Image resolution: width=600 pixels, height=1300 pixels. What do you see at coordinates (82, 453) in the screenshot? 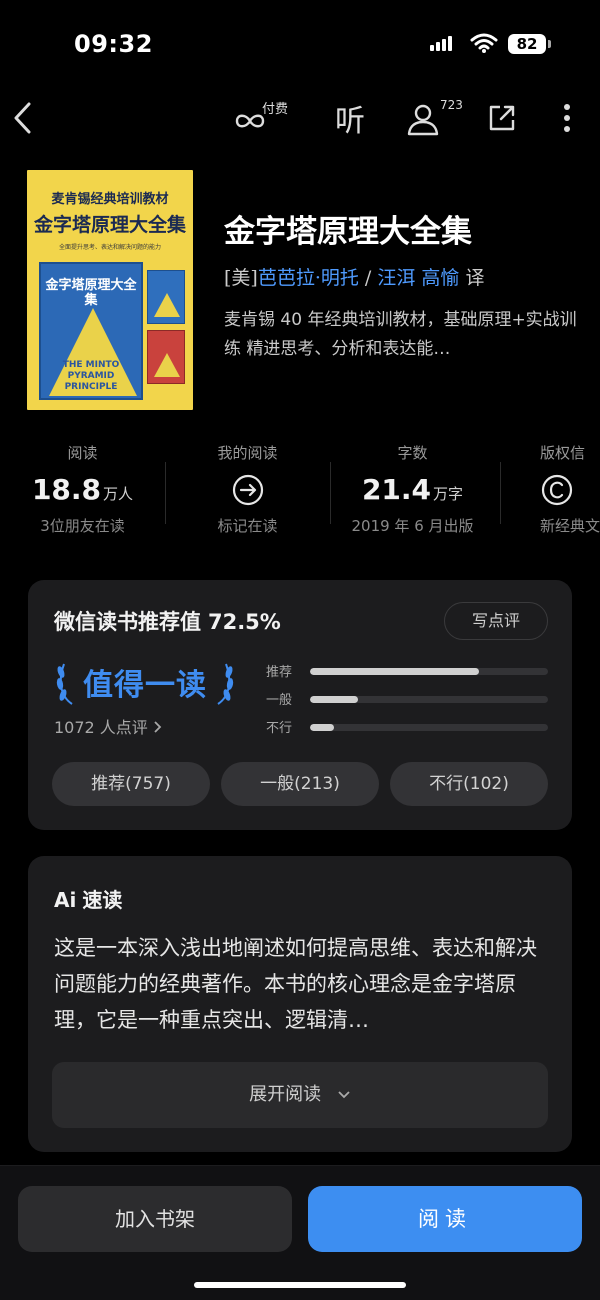
I see `stat-label: 阅读` at bounding box center [82, 453].